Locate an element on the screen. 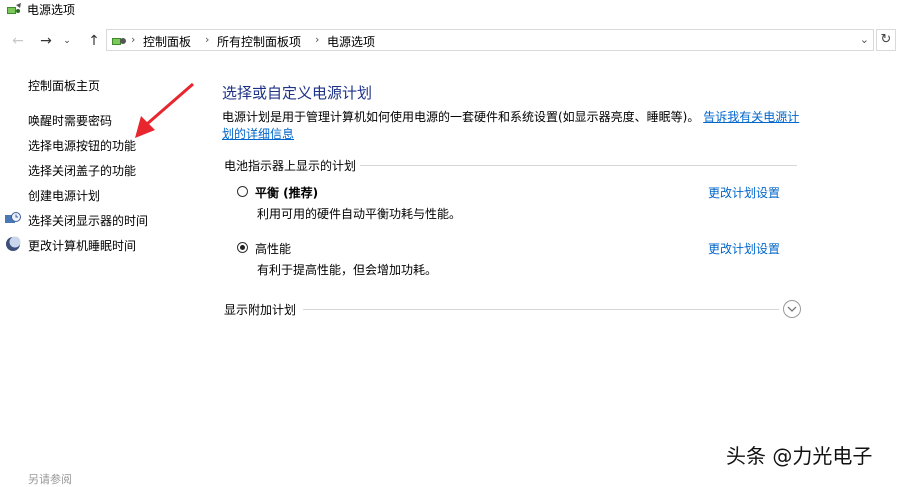 The image size is (907, 487). plan-balanced: 平衡 (推荐) 利用可用的硬件自动平衡功耗与性能。 更改计划设置 is located at coordinates (517, 204).